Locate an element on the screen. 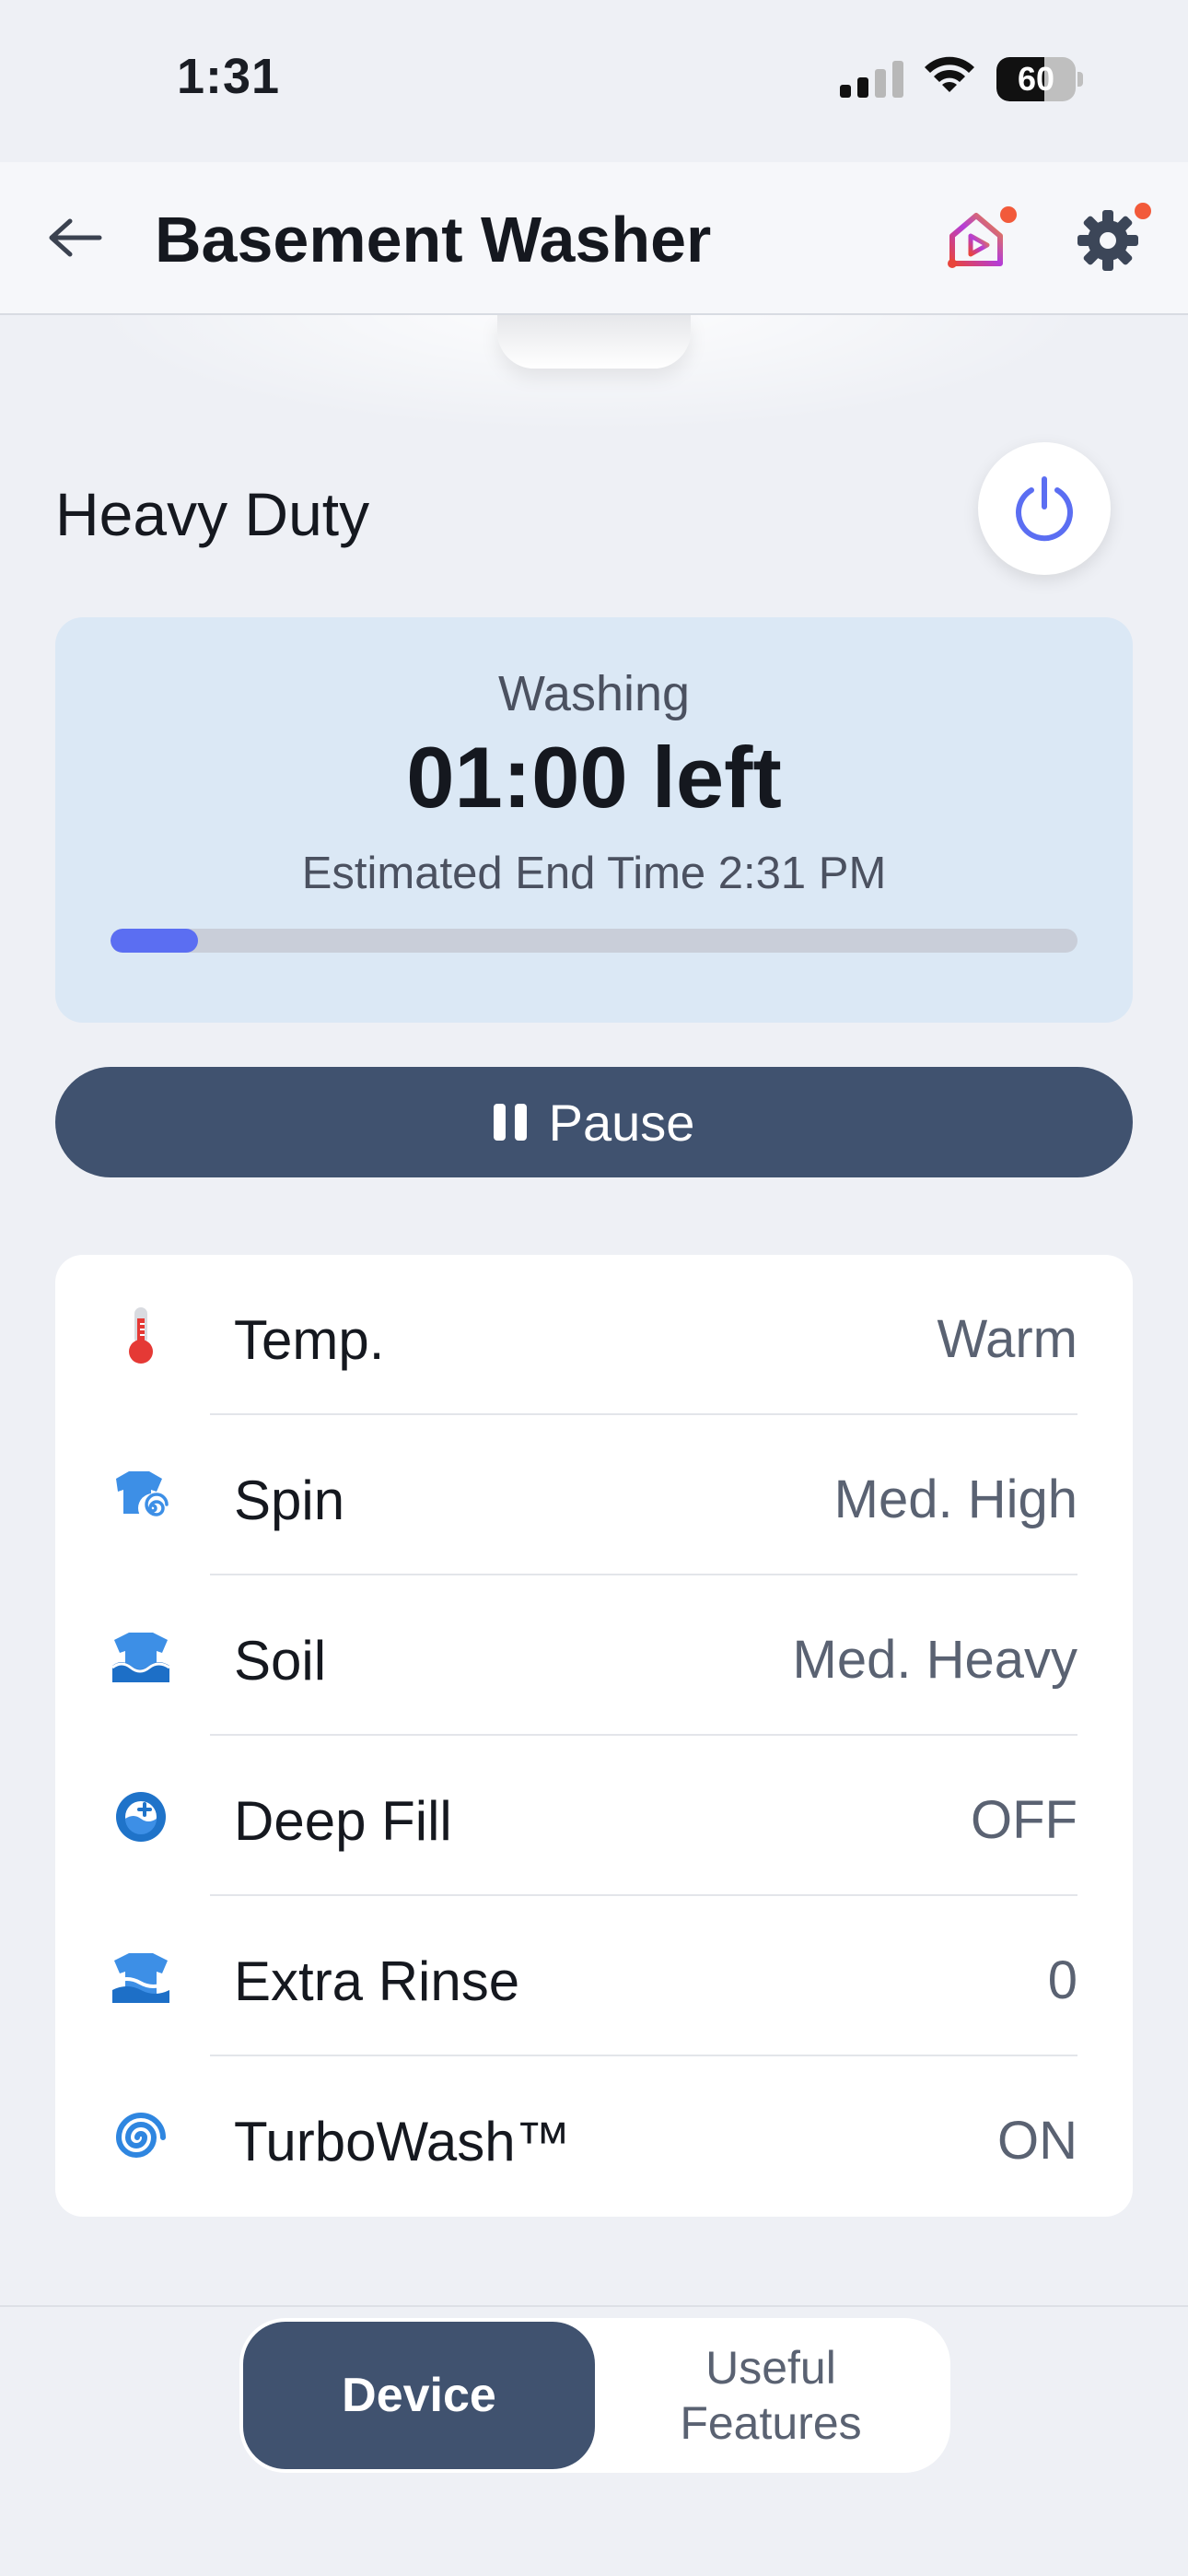  setting-label: Deep Fill is located at coordinates (343, 1821).